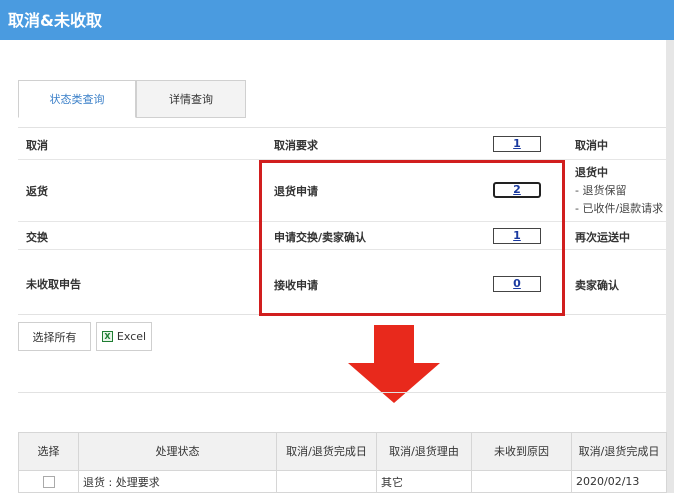 This screenshot has width=674, height=493. Describe the element at coordinates (191, 99) in the screenshot. I see `tab-detail-query: 详情查询` at that location.